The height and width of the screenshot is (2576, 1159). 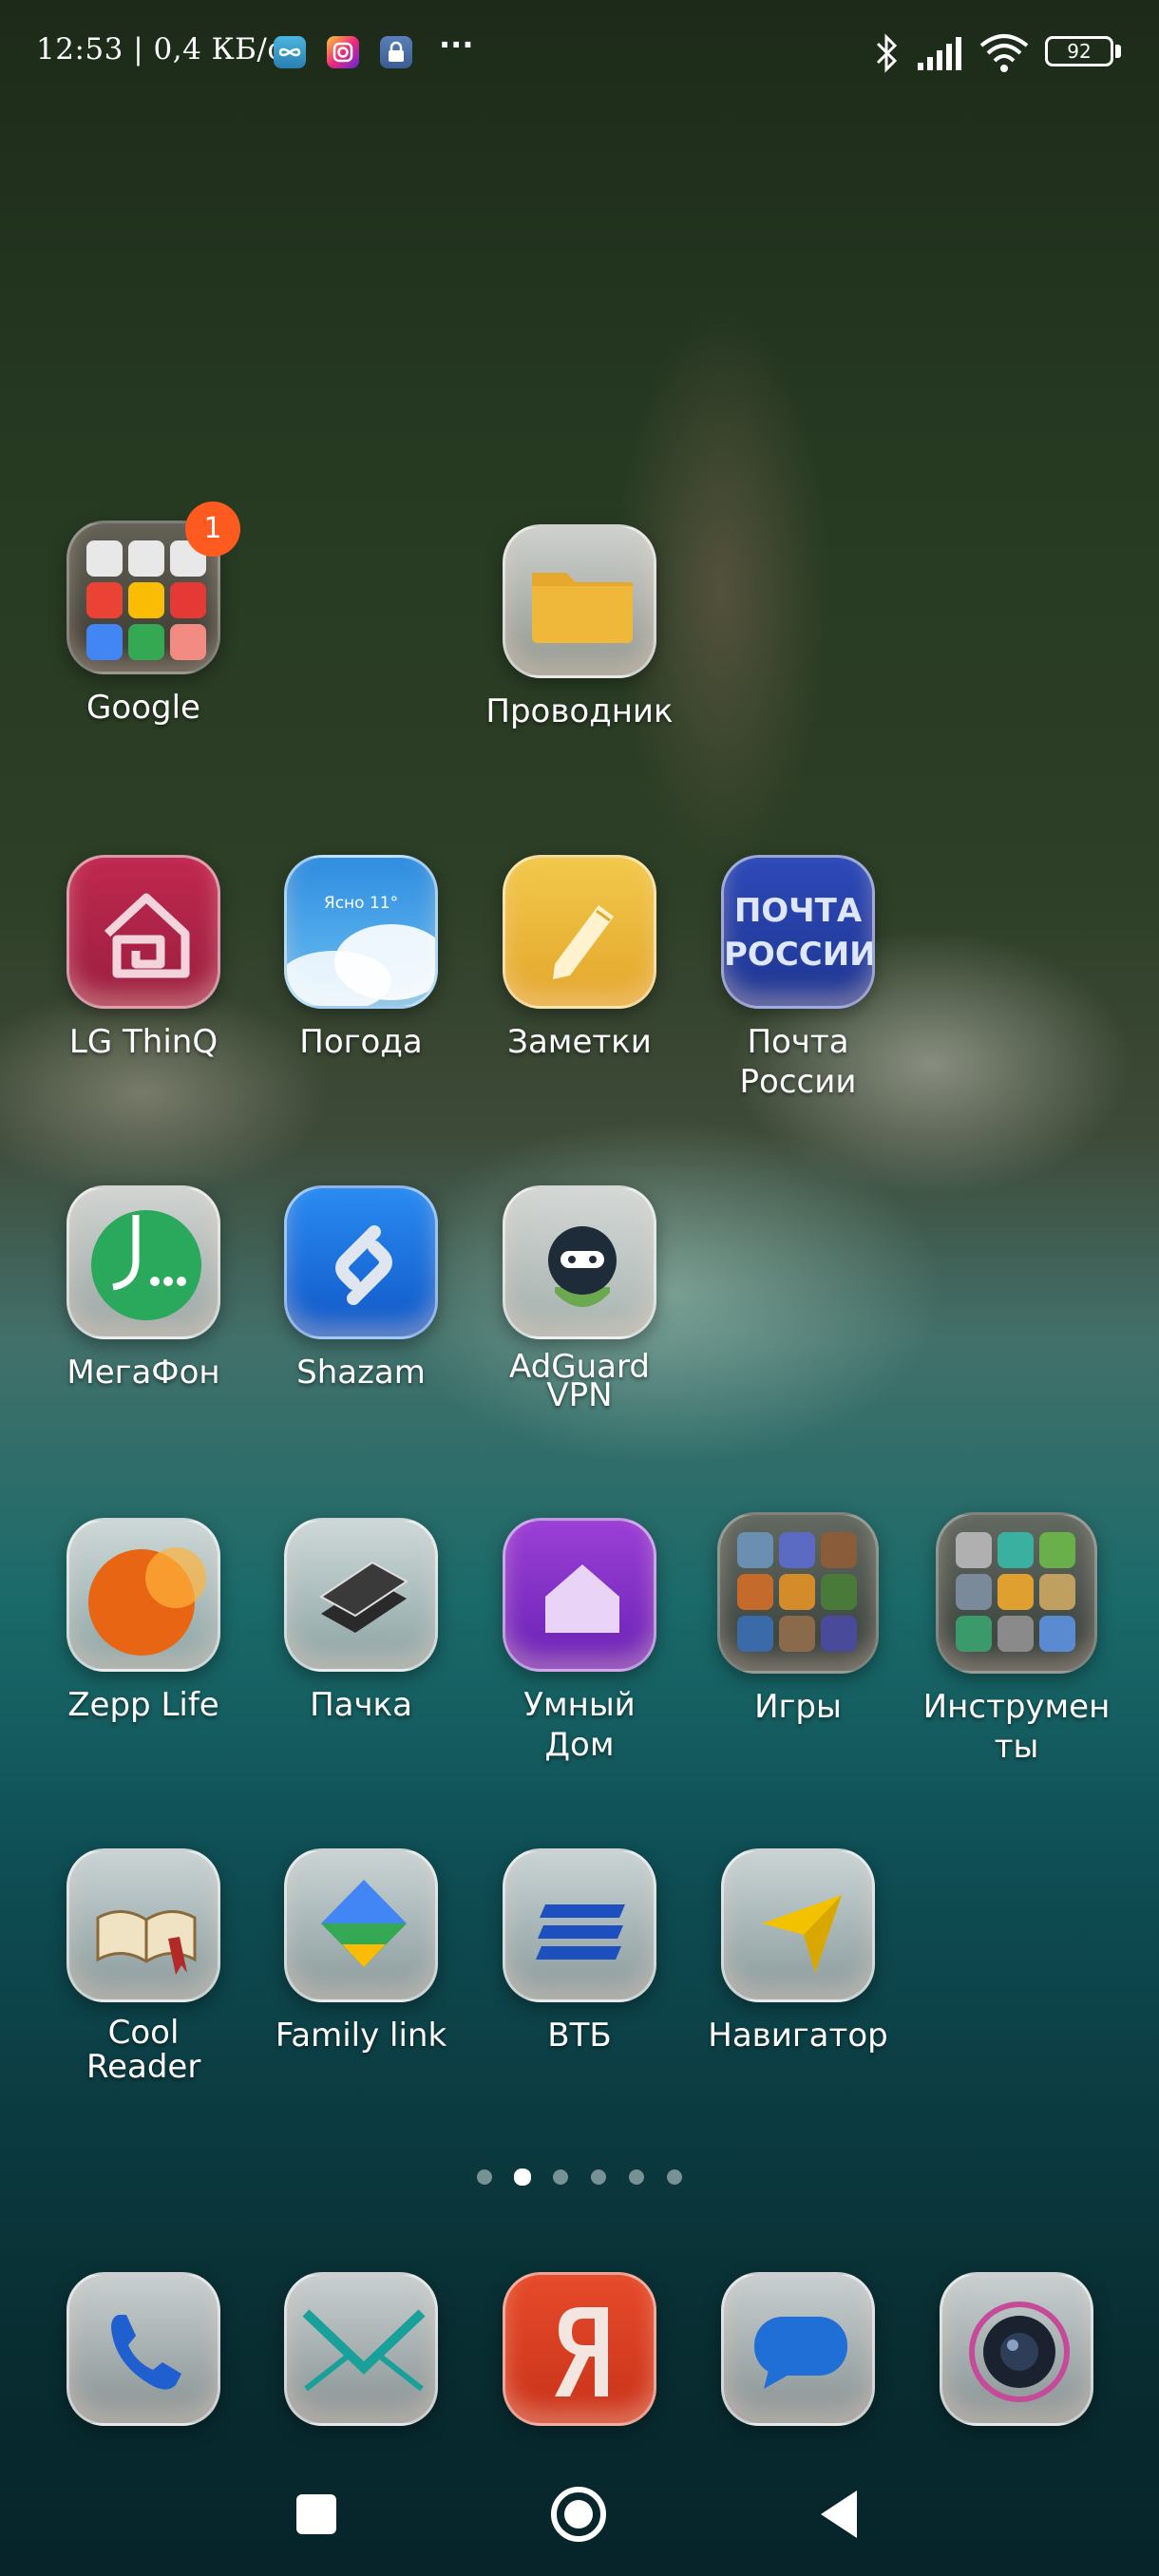 I want to click on app-label: Google, so click(x=143, y=708).